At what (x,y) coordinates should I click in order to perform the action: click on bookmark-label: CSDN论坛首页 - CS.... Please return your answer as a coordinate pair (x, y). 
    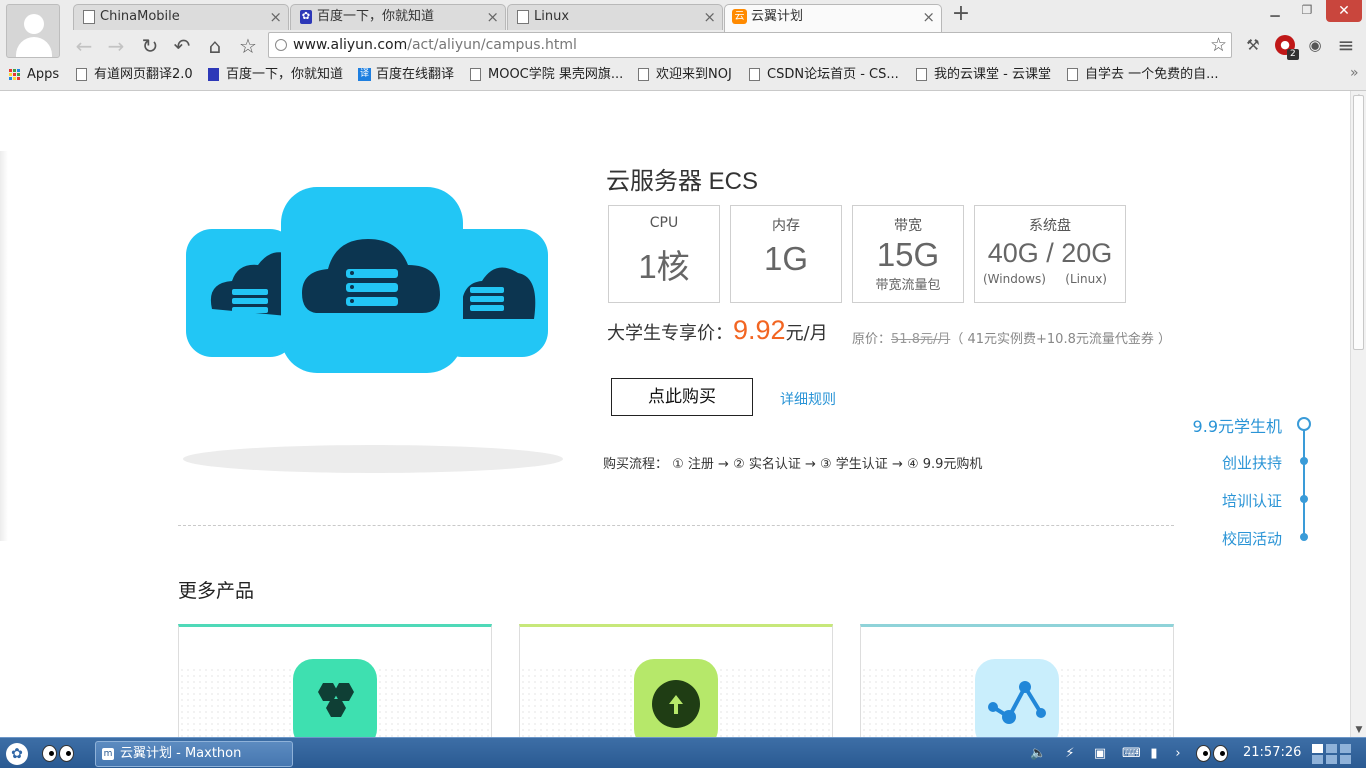
    Looking at the image, I should click on (833, 74).